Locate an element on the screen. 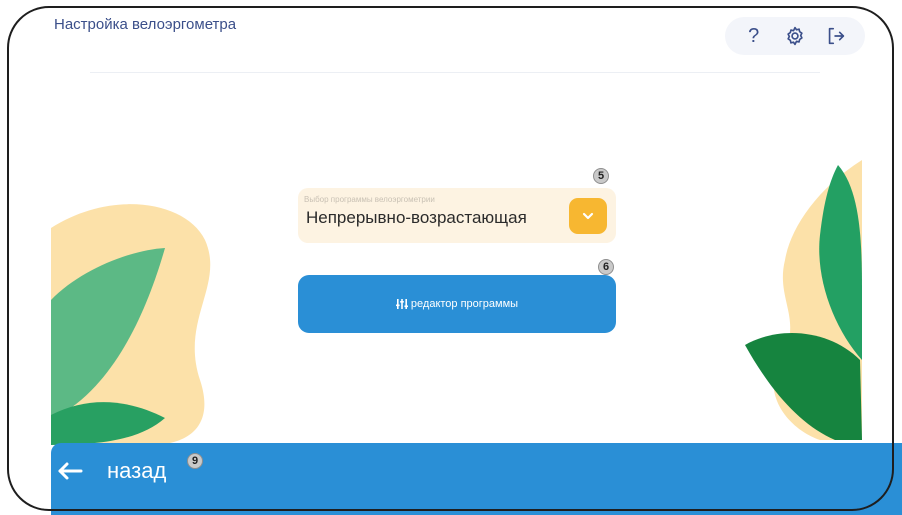 The image size is (902, 515). program-editor-label: редактор программы is located at coordinates (464, 304).